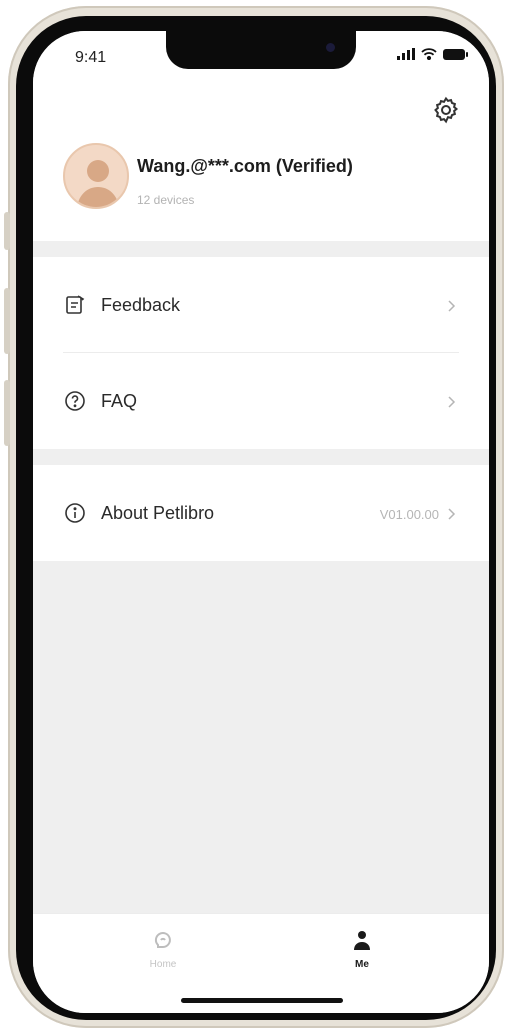  I want to click on about-menu-group: About Petlibro V01.00.00, so click(261, 513).